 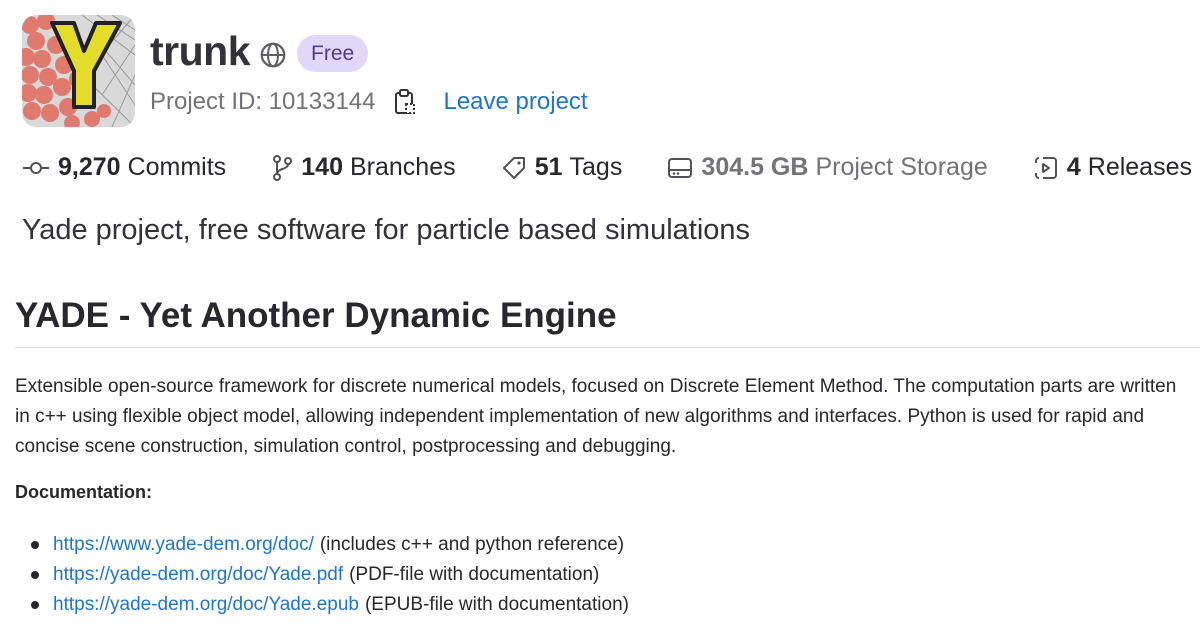 I want to click on project-id-row: Project ID: 10133144 Leave project, so click(x=369, y=102).